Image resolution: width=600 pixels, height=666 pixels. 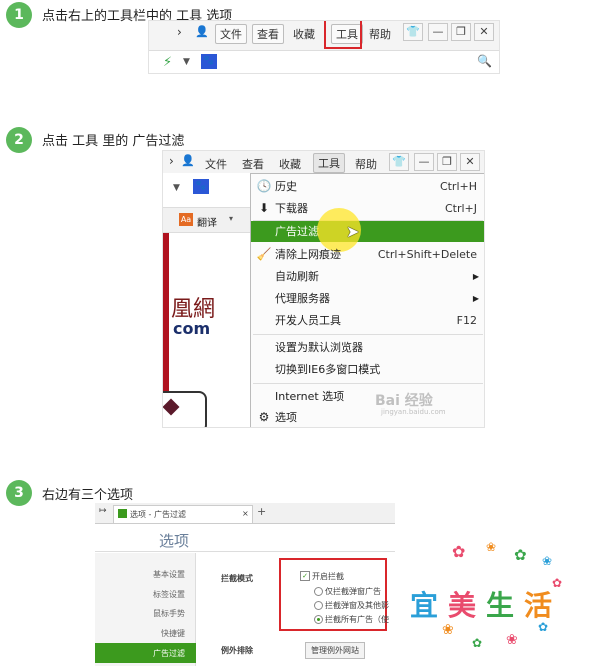 What do you see at coordinates (367, 320) in the screenshot?
I see `menu-item-dev-tools: 开发人员工具 F12` at bounding box center [367, 320].